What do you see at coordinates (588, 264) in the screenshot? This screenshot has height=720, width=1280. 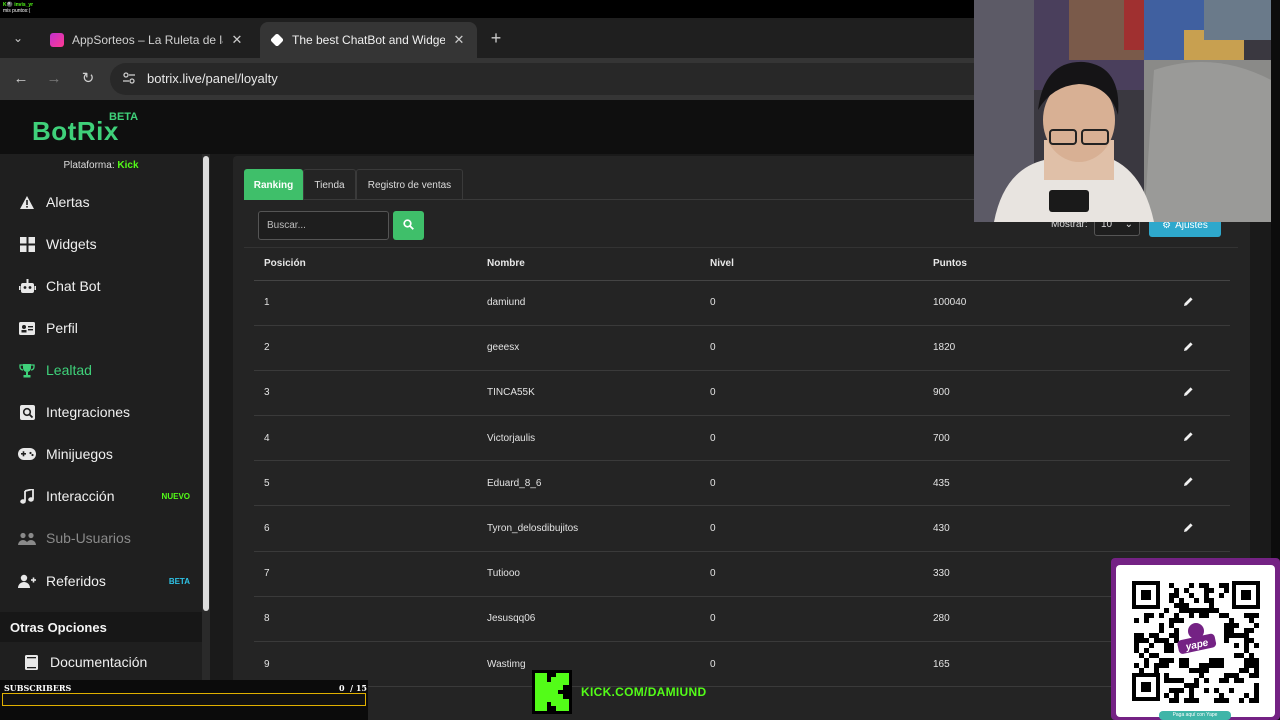 I see `column-header-name: Nombre` at bounding box center [588, 264].